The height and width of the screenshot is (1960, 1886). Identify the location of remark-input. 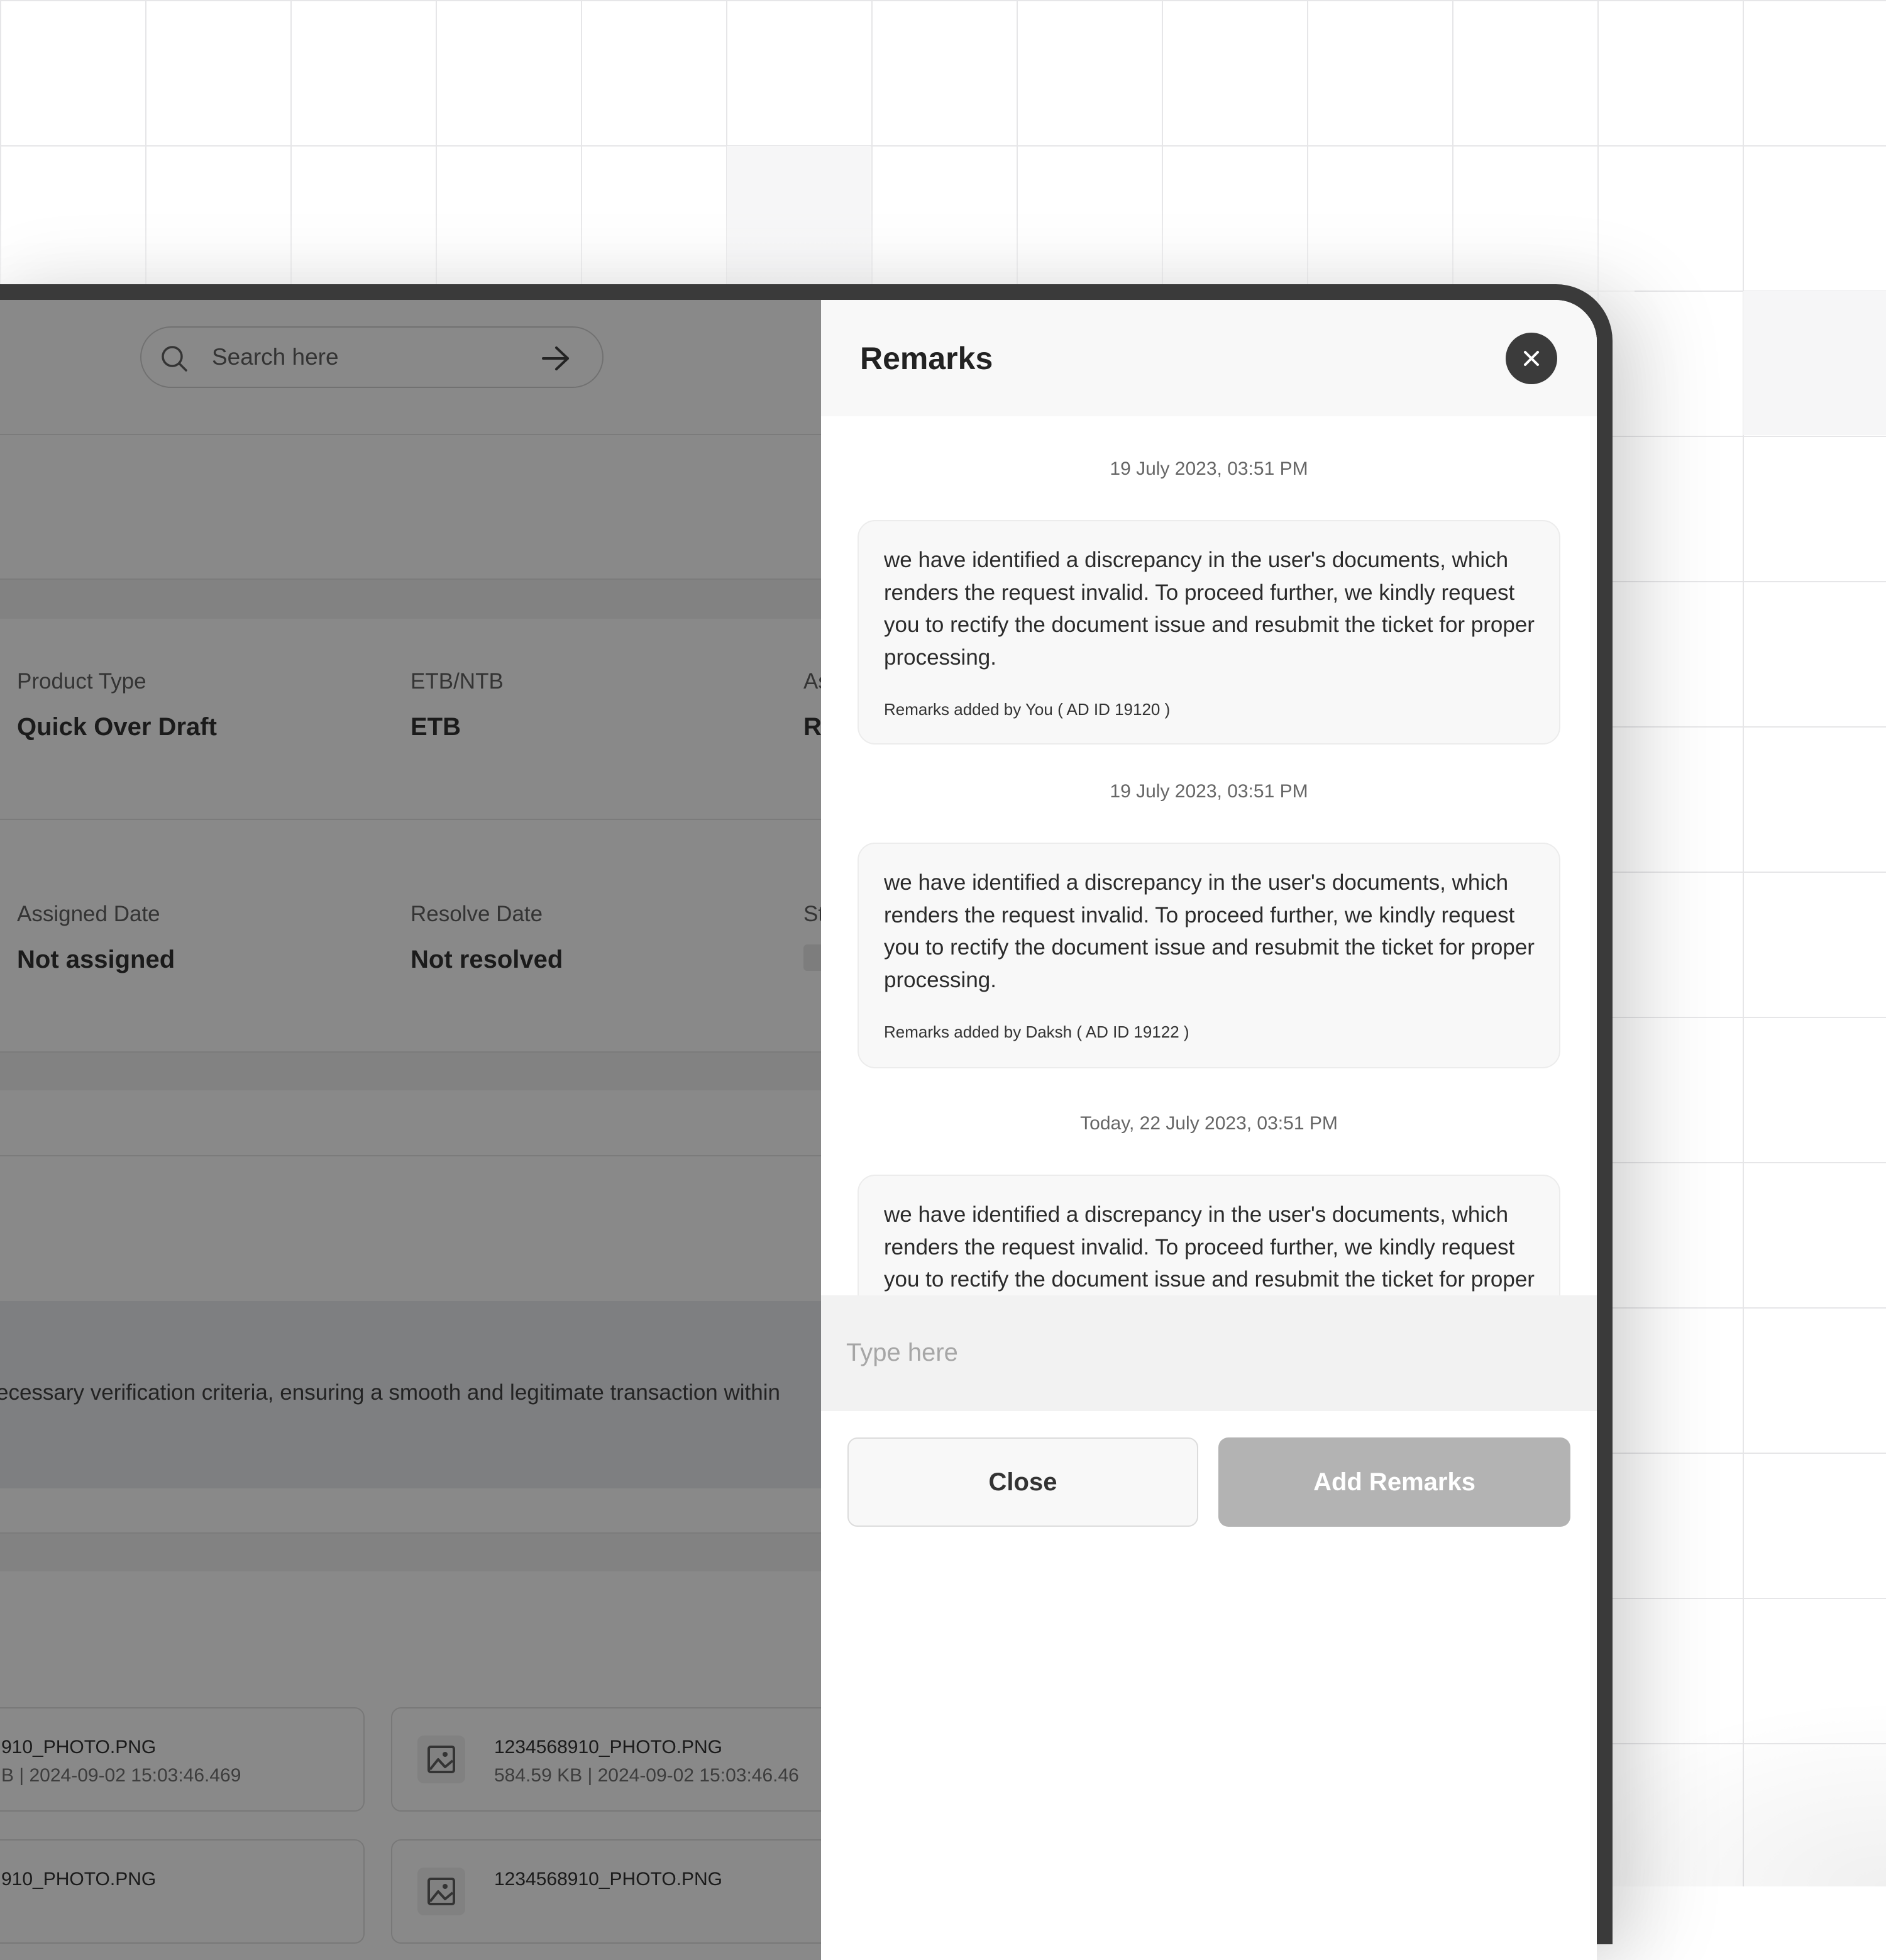
(1207, 1352).